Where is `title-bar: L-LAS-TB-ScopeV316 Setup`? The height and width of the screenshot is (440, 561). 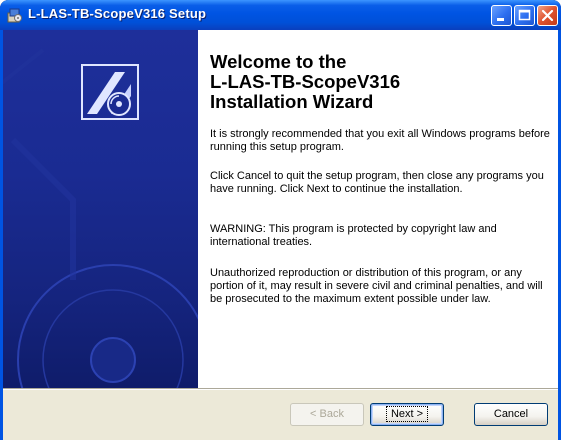
title-bar: L-LAS-TB-ScopeV316 Setup is located at coordinates (280, 15).